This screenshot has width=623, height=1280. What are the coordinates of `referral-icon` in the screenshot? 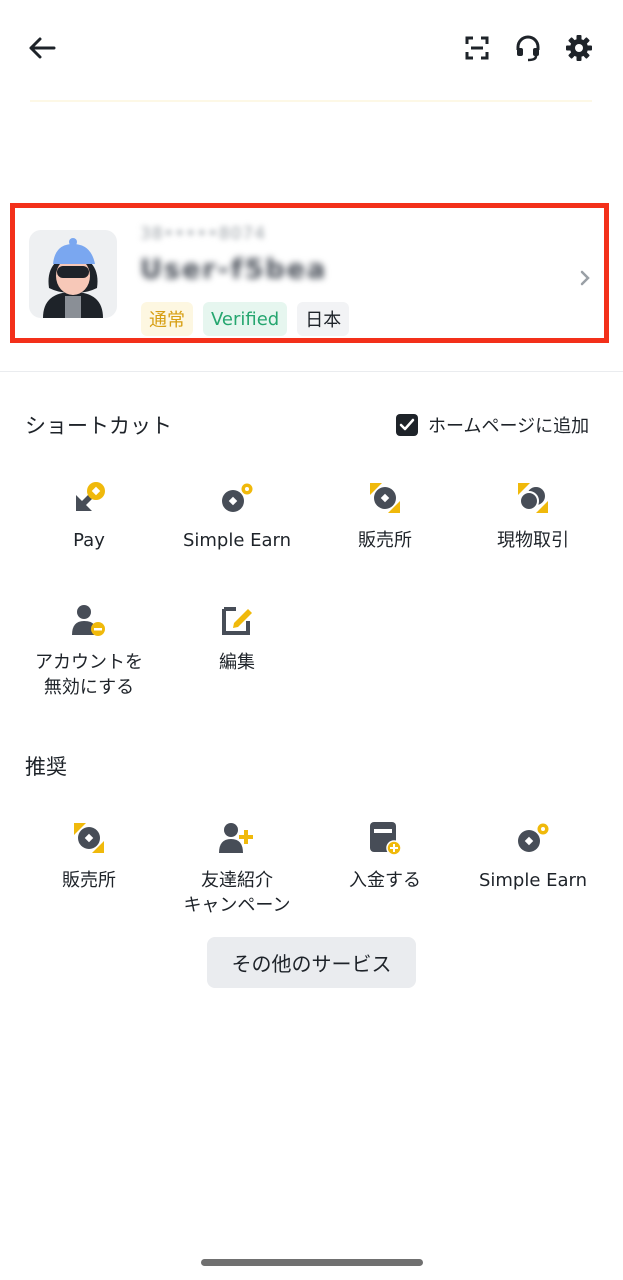 It's located at (237, 838).